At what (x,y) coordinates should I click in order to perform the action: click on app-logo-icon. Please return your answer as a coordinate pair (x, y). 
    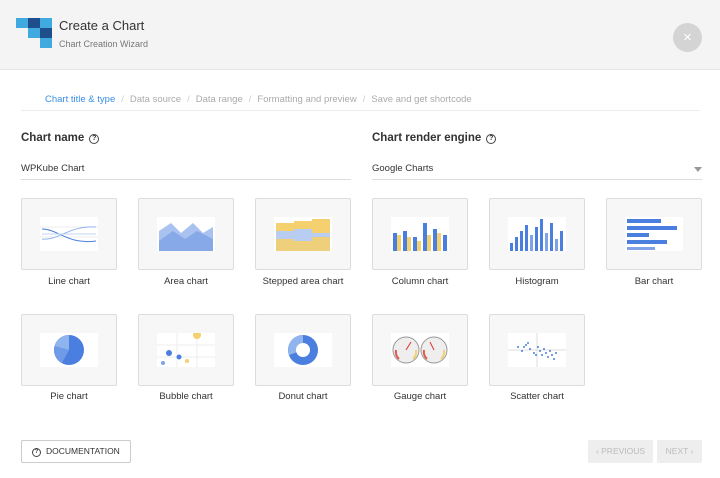
    Looking at the image, I should click on (34, 33).